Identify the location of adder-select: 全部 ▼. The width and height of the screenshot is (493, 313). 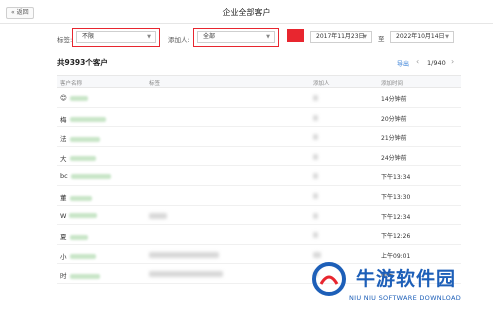
(236, 37).